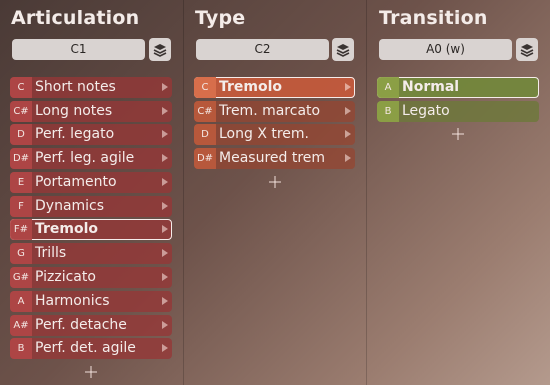 The image size is (550, 385). I want to click on item-label: Trem. marcato, so click(270, 111).